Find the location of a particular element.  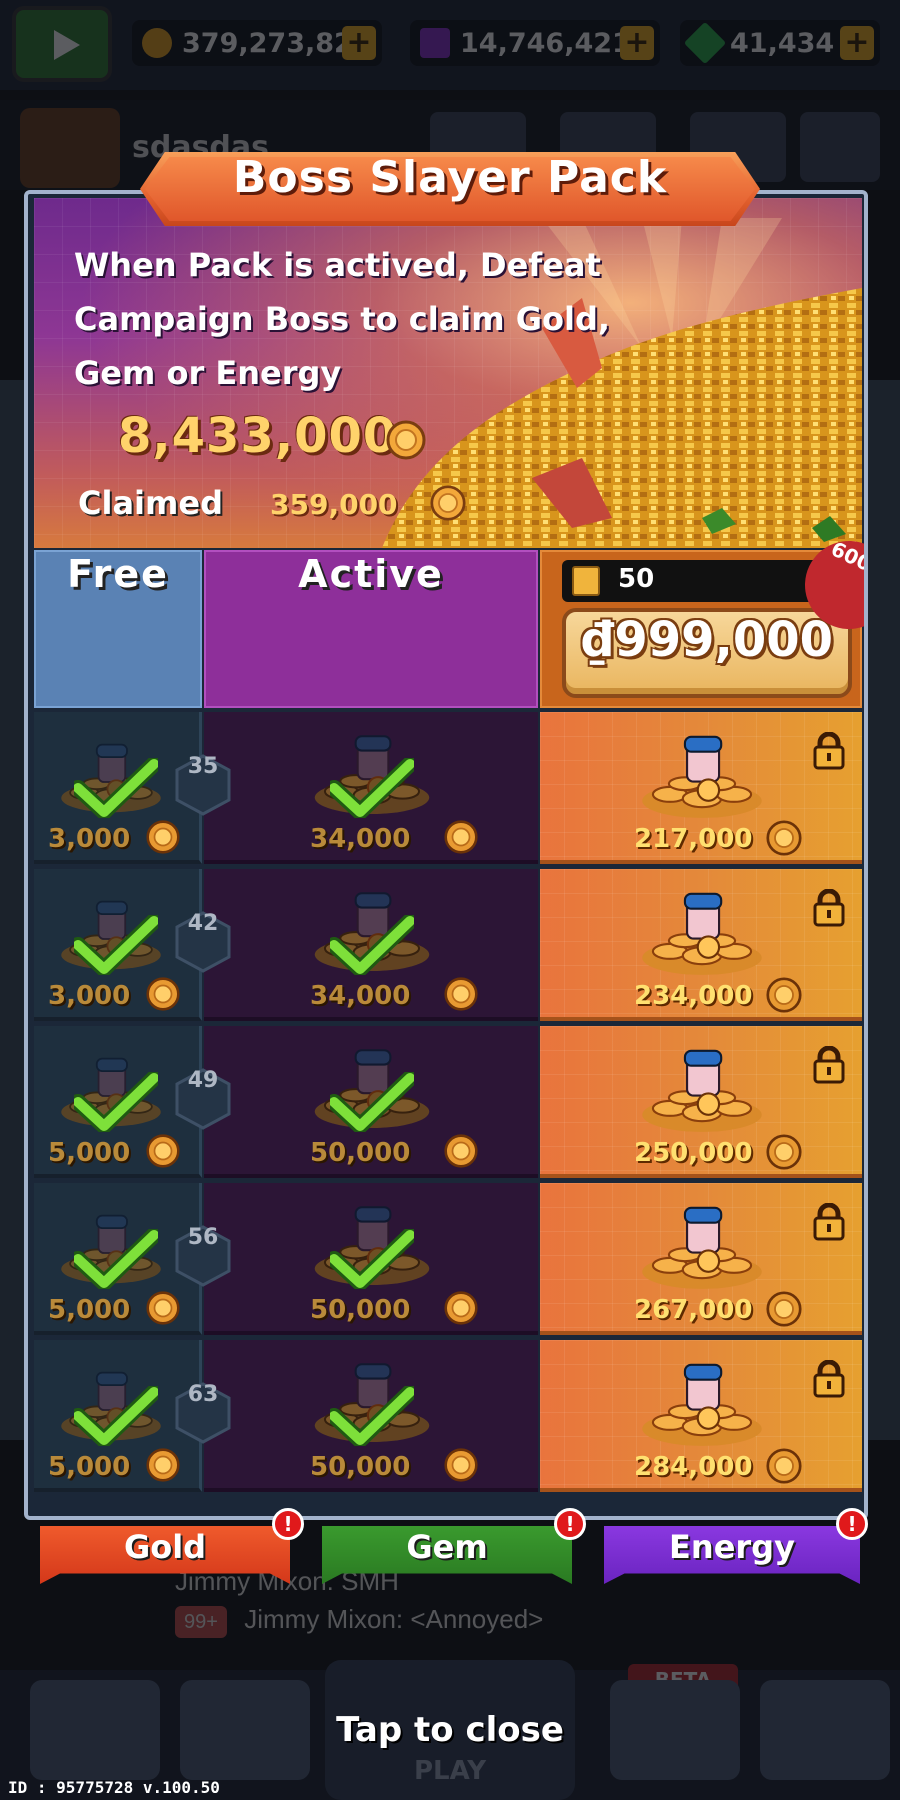

title-ribbon: Boss Slayer Pack is located at coordinates (450, 189).